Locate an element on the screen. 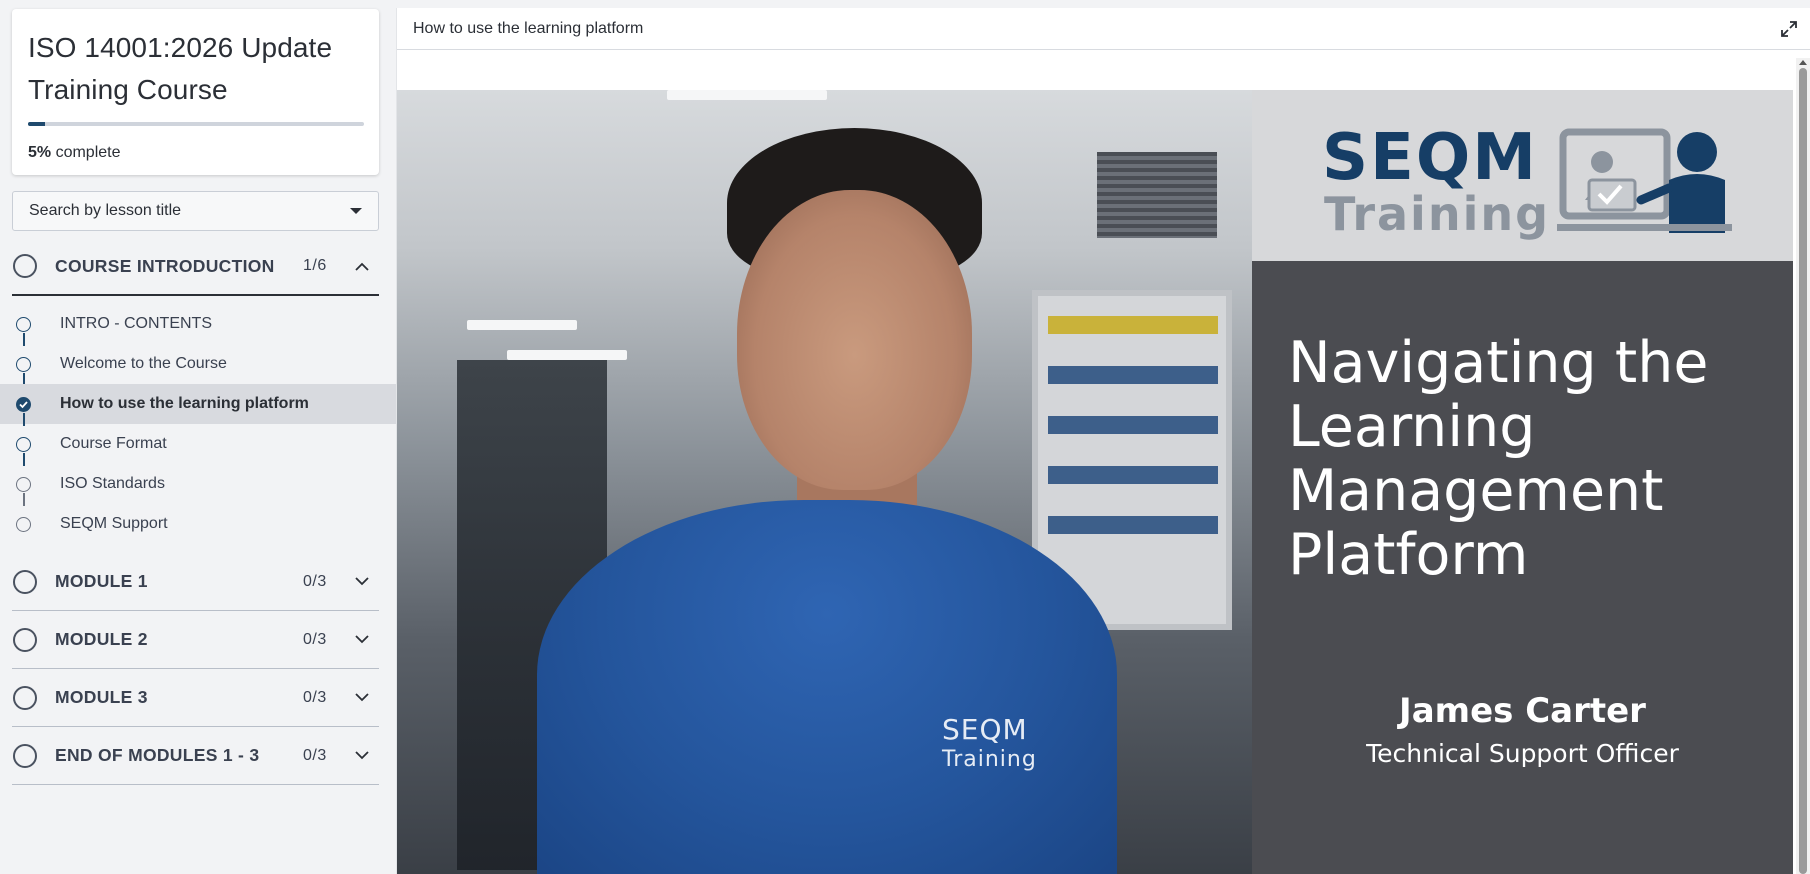 The image size is (1810, 874). course-progress-fill is located at coordinates (36, 124).